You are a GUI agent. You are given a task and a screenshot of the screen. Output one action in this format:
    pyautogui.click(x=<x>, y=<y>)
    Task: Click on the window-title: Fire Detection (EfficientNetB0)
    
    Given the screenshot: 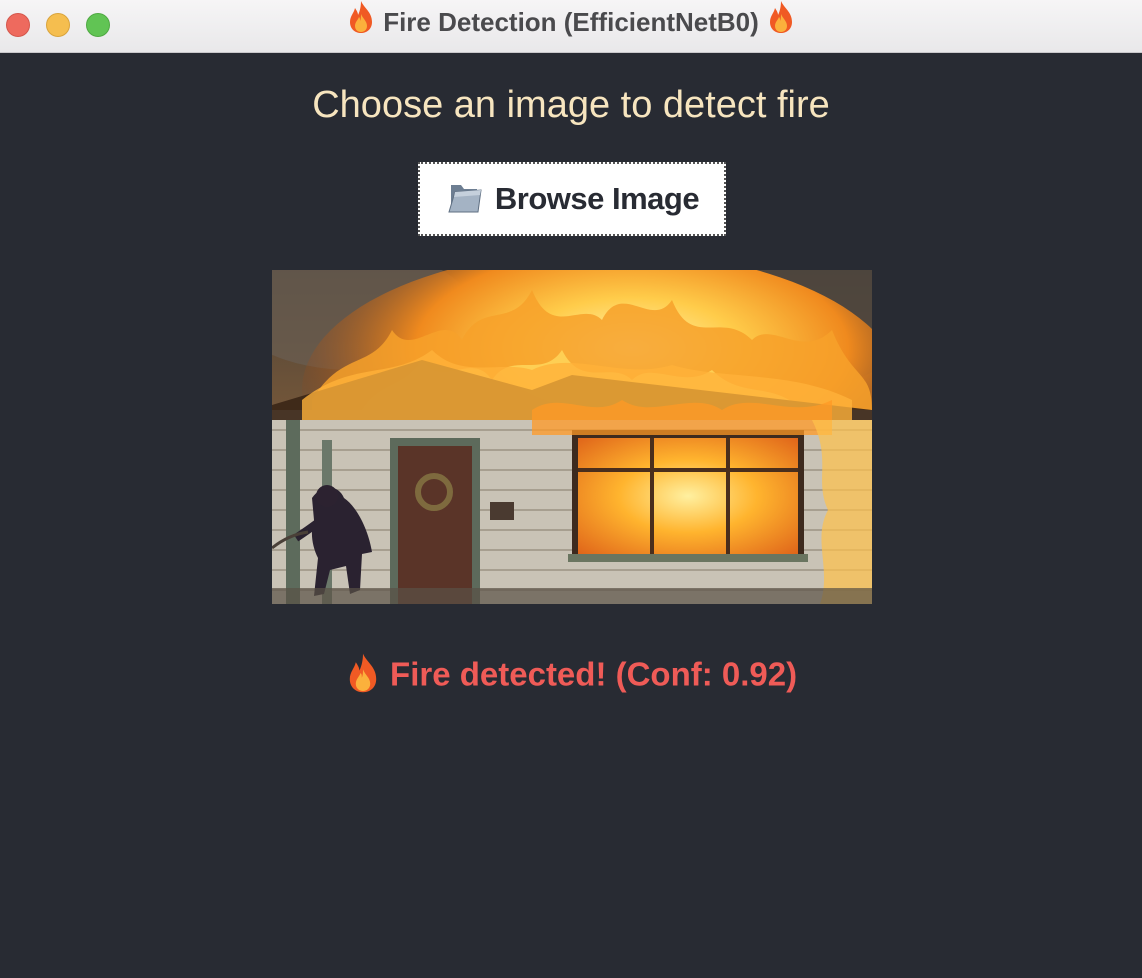 What is the action you would take?
    pyautogui.click(x=571, y=22)
    